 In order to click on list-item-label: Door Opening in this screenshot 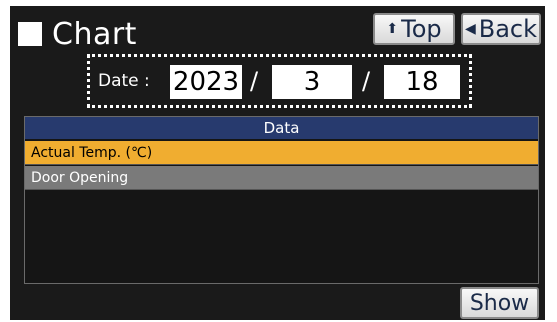, I will do `click(80, 177)`.